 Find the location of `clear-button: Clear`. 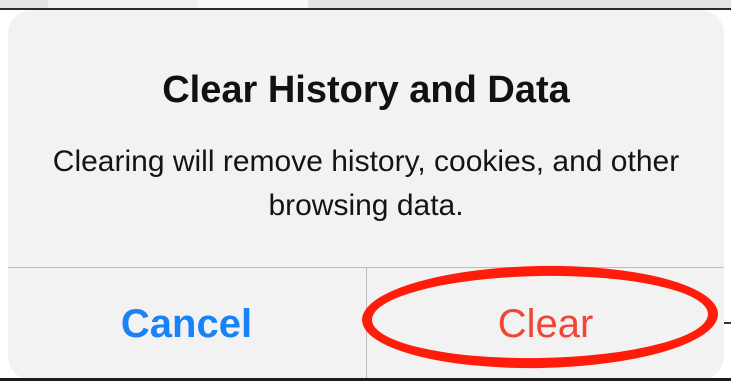

clear-button: Clear is located at coordinates (545, 324).